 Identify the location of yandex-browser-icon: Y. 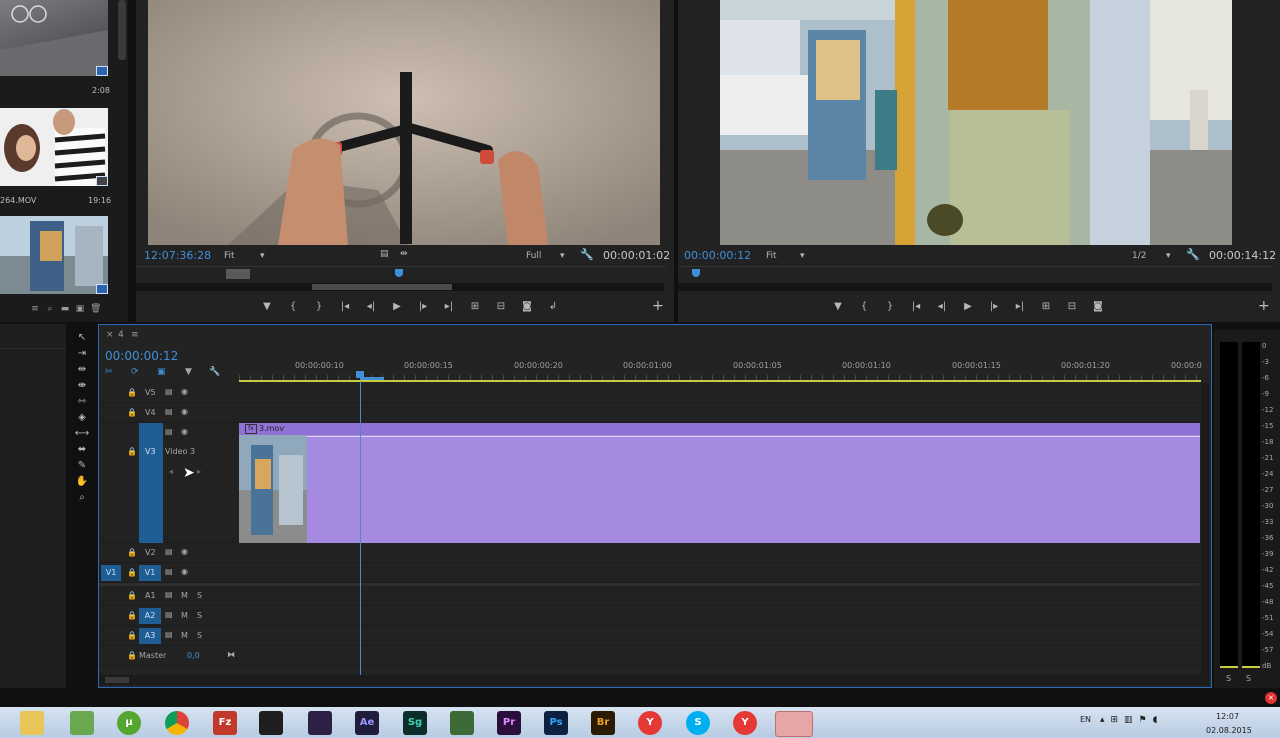
(650, 723).